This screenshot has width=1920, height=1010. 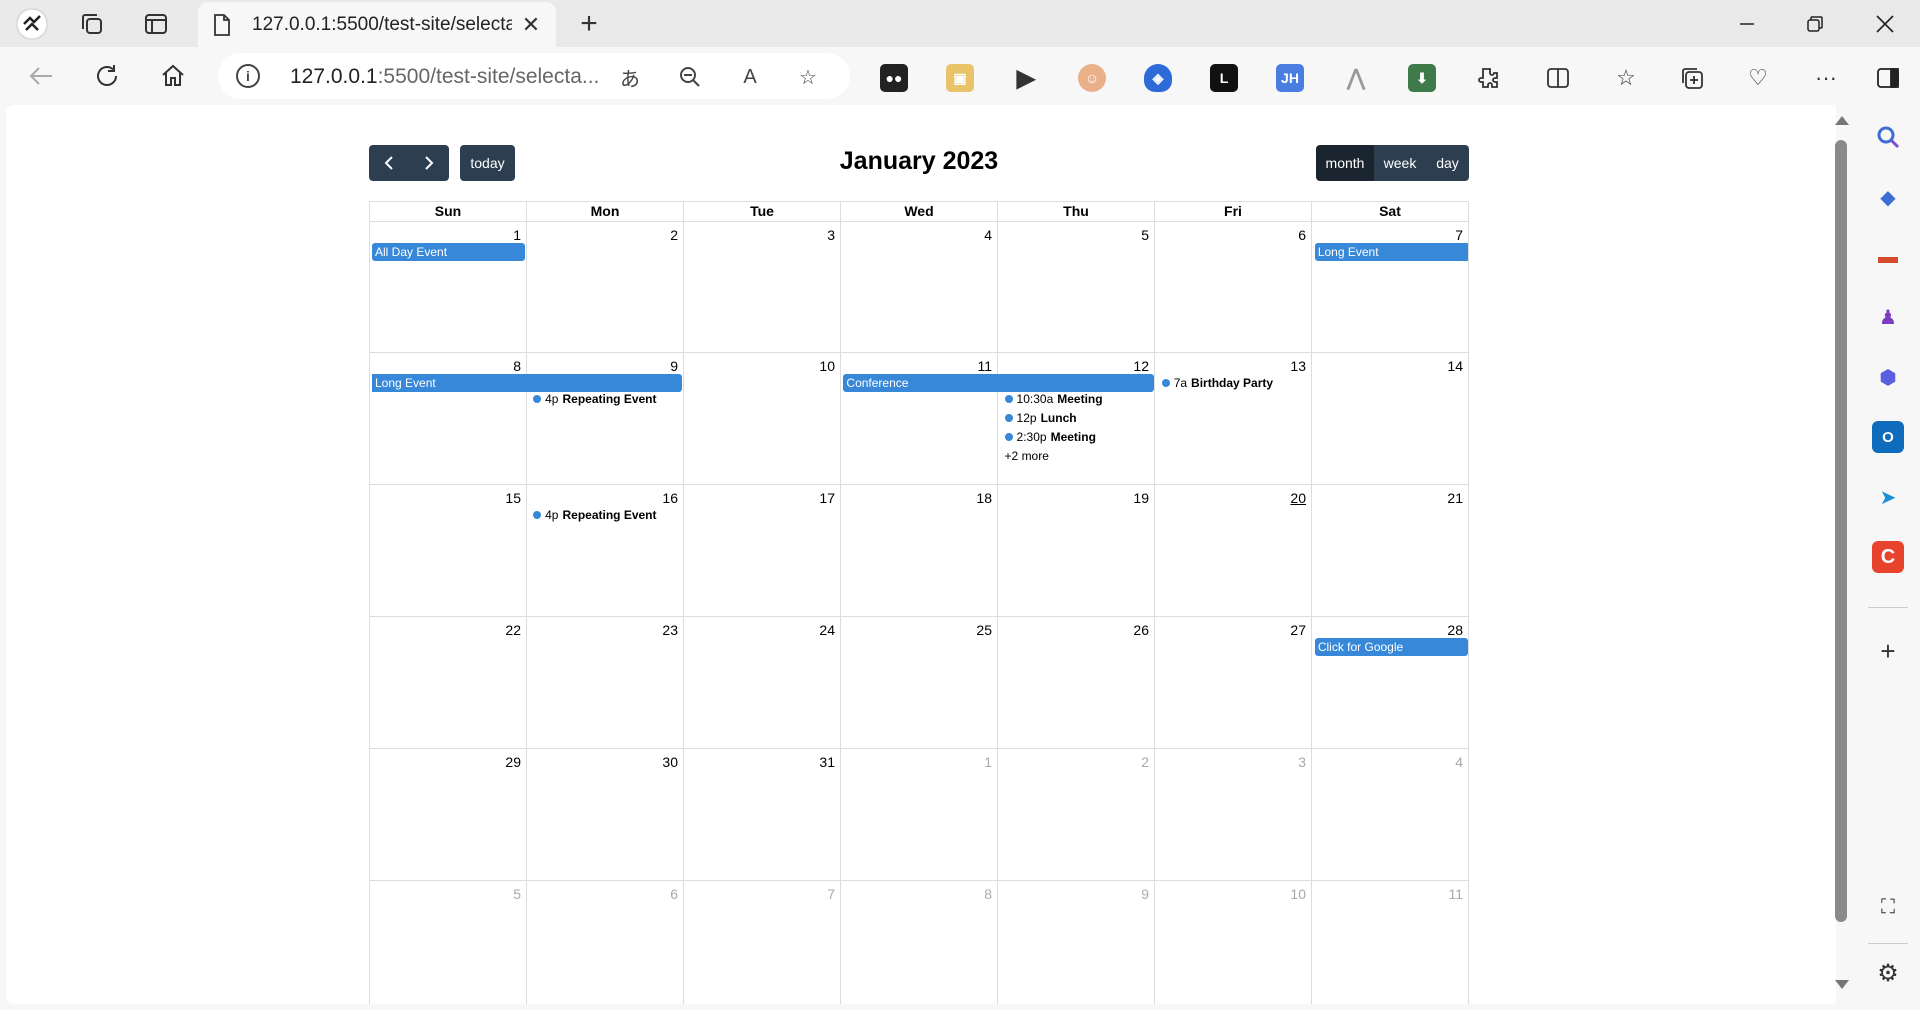 I want to click on day-cell: 6, so click(x=1233, y=287).